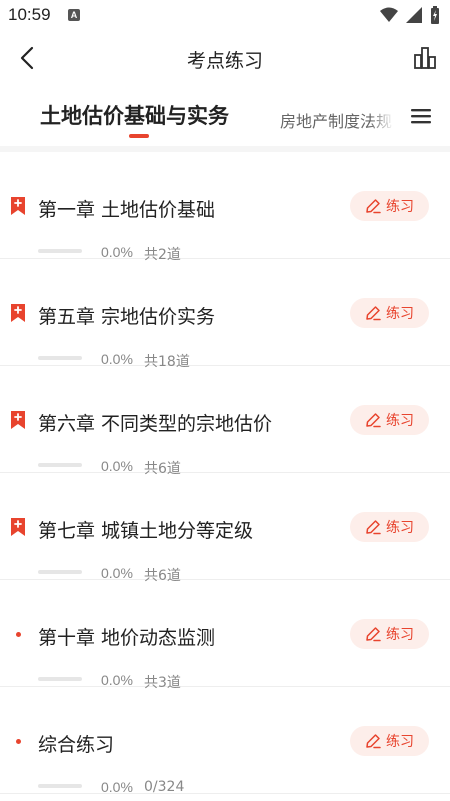 The image size is (450, 801). What do you see at coordinates (435, 15) in the screenshot?
I see `battery-charging-icon` at bounding box center [435, 15].